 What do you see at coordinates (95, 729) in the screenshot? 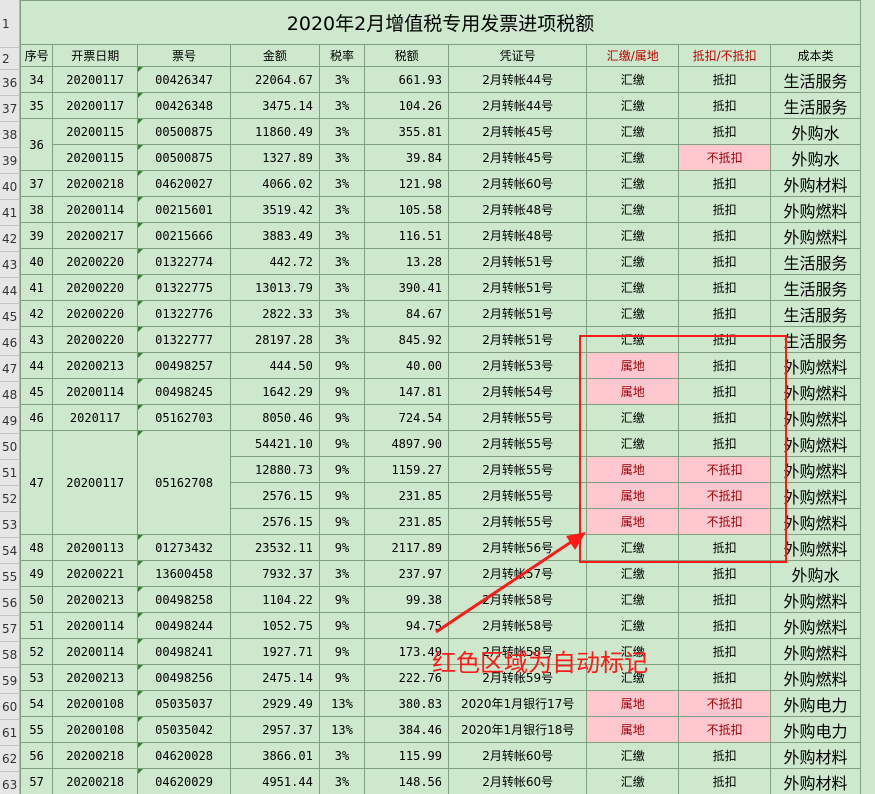
I see `cell-date: 20200108` at bounding box center [95, 729].